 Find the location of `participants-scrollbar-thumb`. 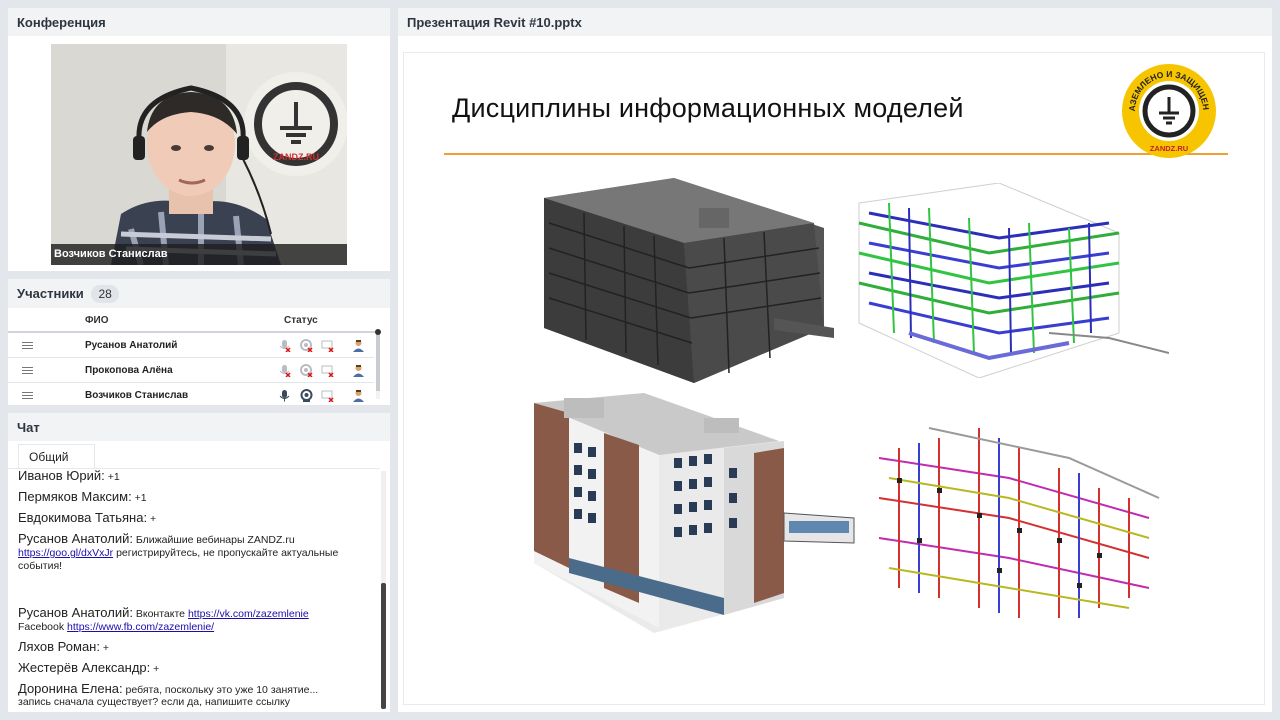

participants-scrollbar-thumb is located at coordinates (378, 362).